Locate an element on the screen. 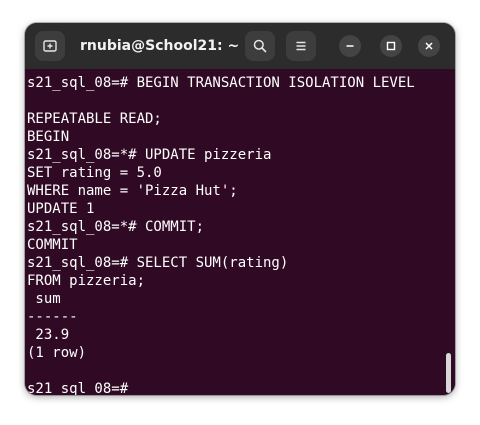  hamburger-menu-icon is located at coordinates (301, 46).